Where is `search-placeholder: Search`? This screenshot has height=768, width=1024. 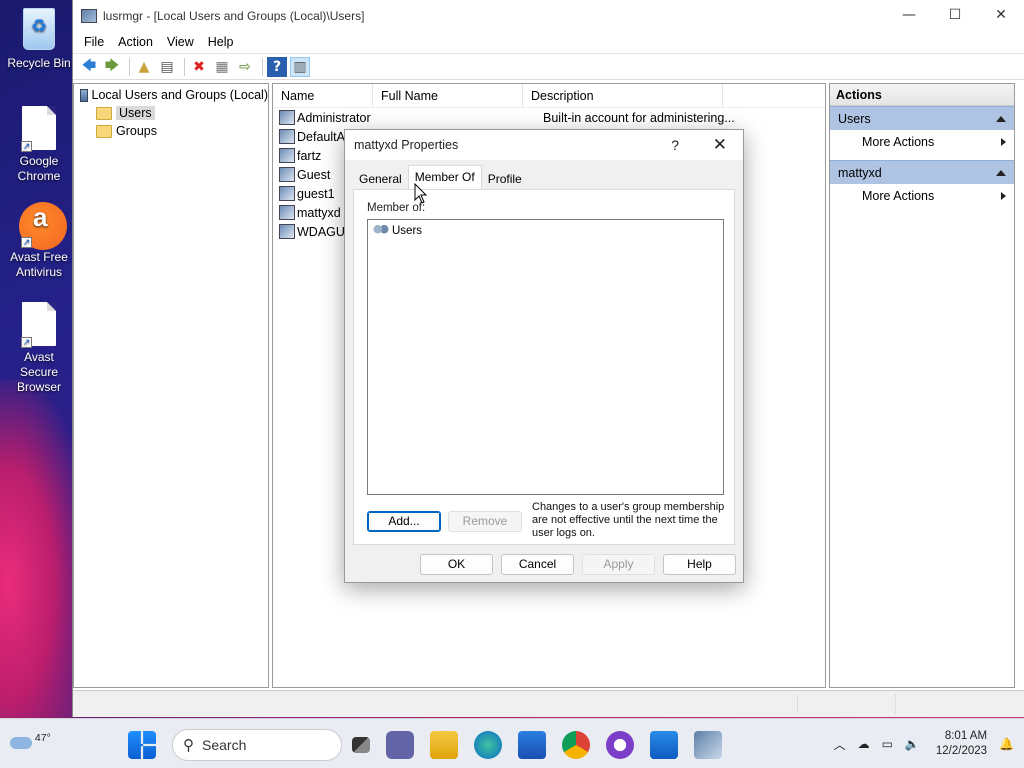
search-placeholder: Search is located at coordinates (224, 745).